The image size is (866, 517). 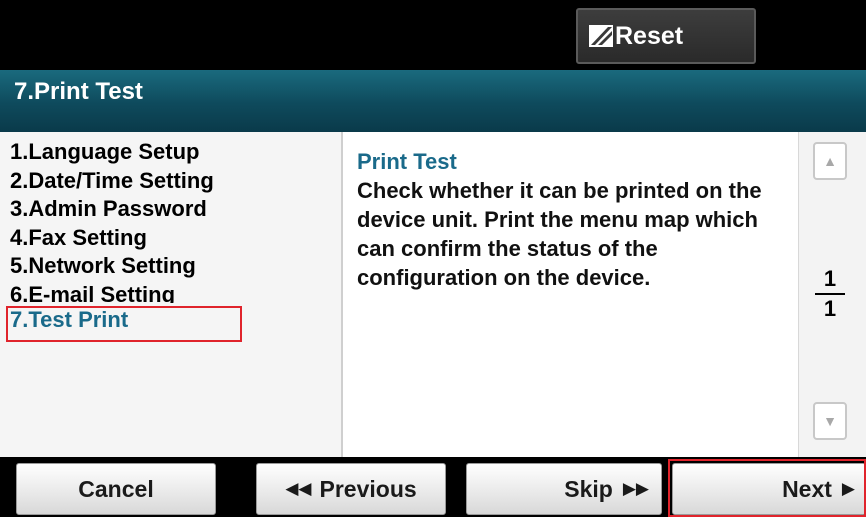 I want to click on pager: ▲ 1 1 ▼, so click(x=832, y=294).